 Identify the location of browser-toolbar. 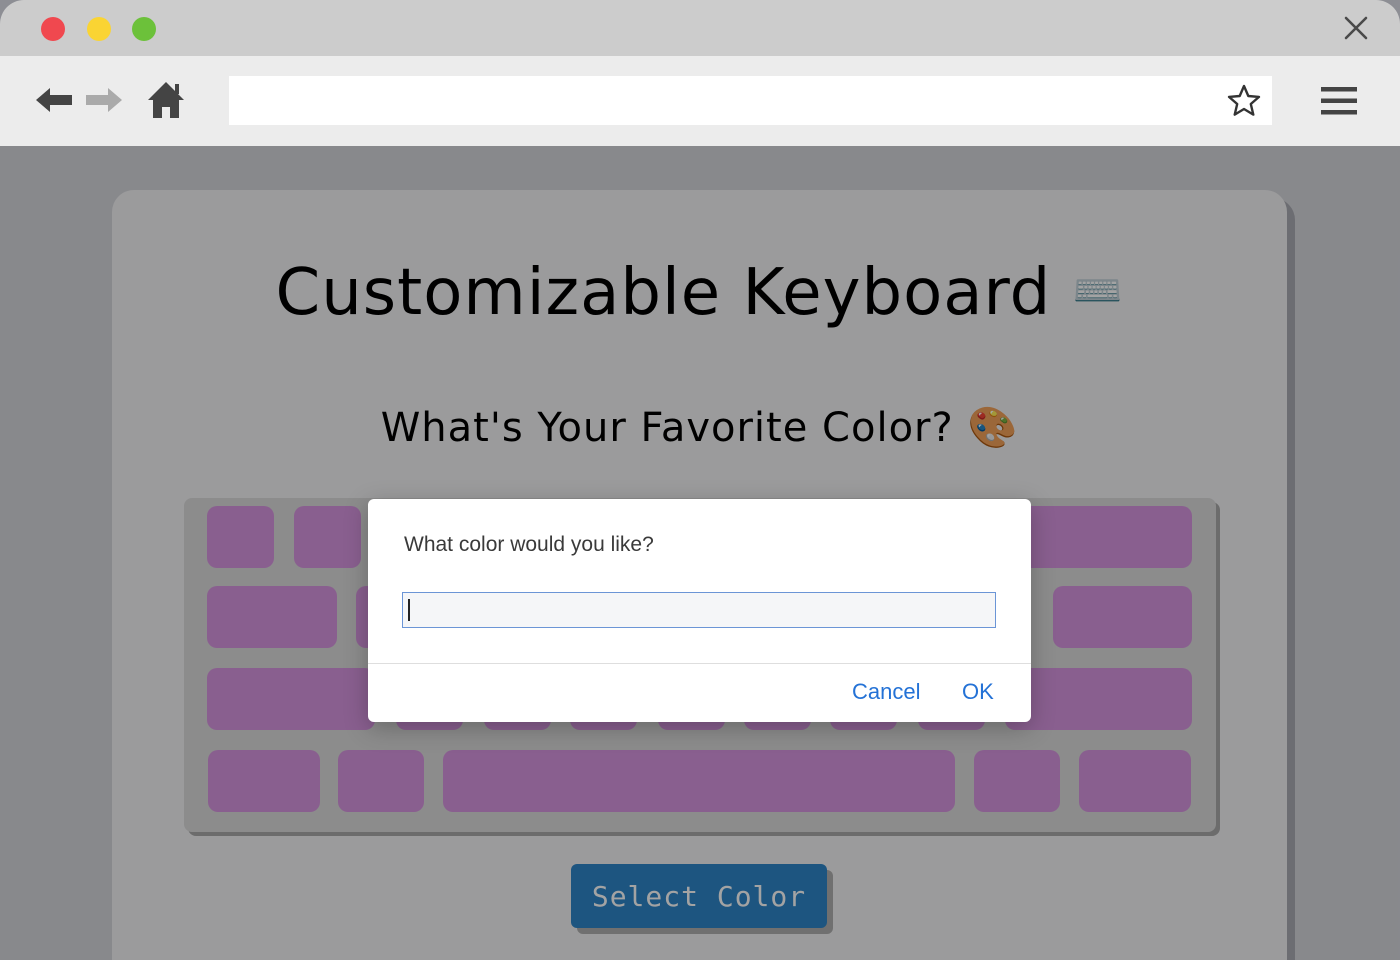
(700, 101).